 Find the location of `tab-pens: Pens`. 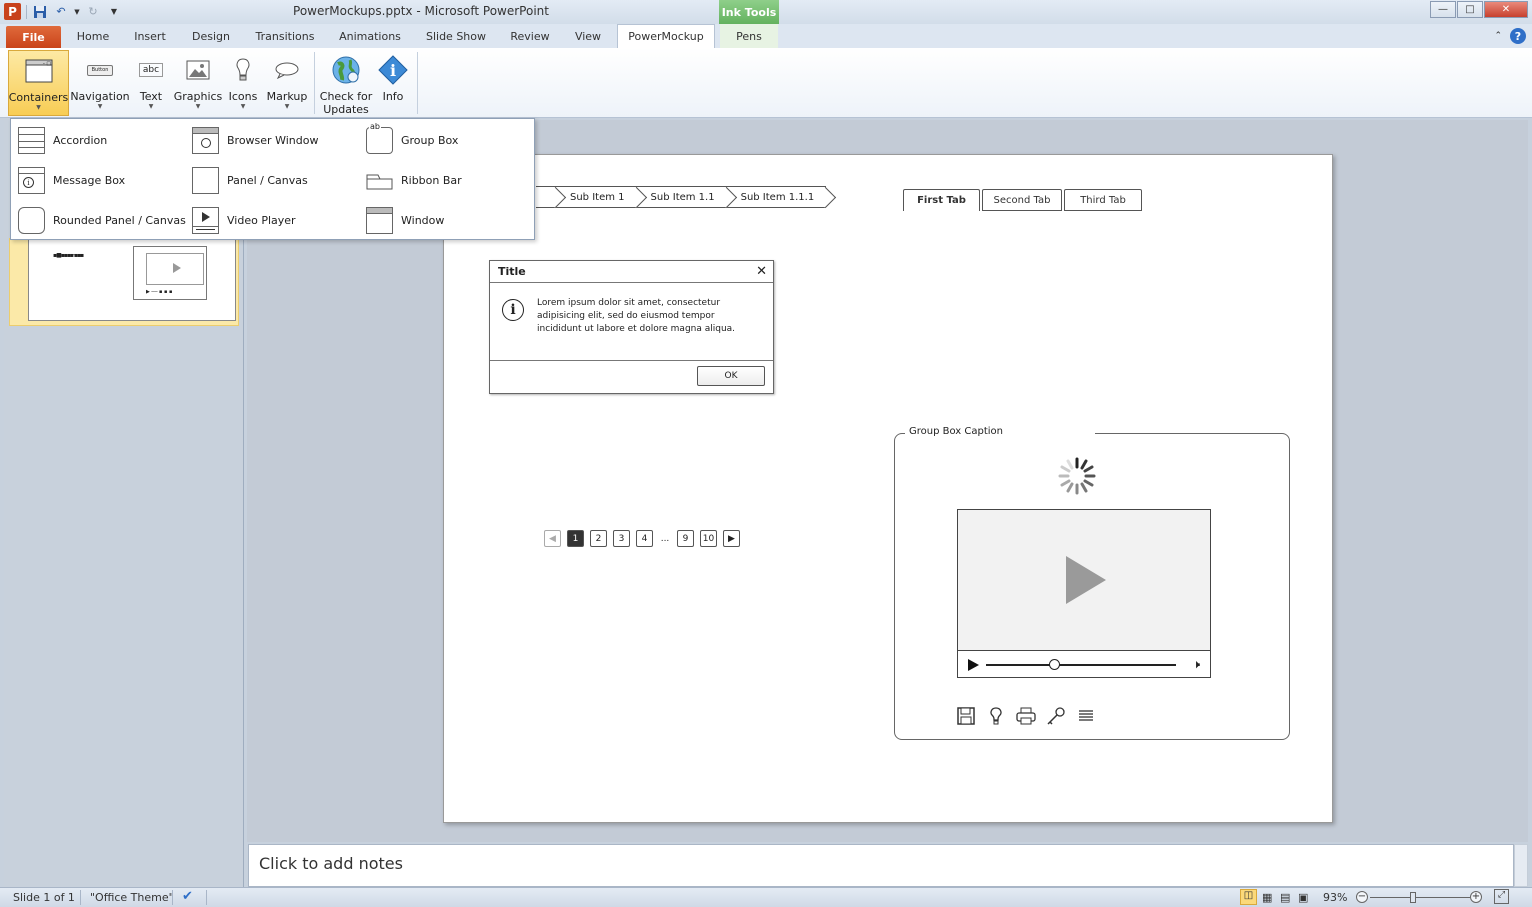

tab-pens: Pens is located at coordinates (749, 36).